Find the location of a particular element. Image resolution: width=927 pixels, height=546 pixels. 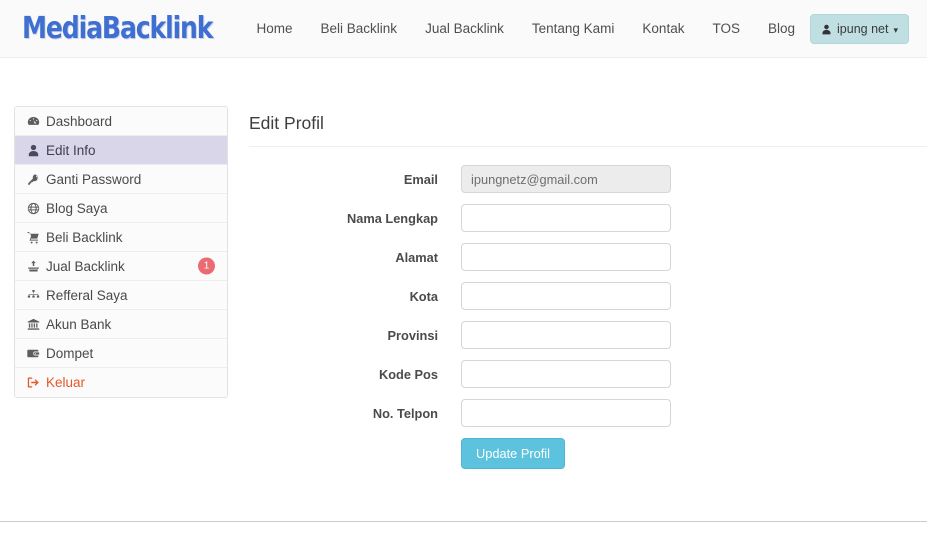

sidebar-item-refferal-saya: Refferal Saya is located at coordinates (121, 295).